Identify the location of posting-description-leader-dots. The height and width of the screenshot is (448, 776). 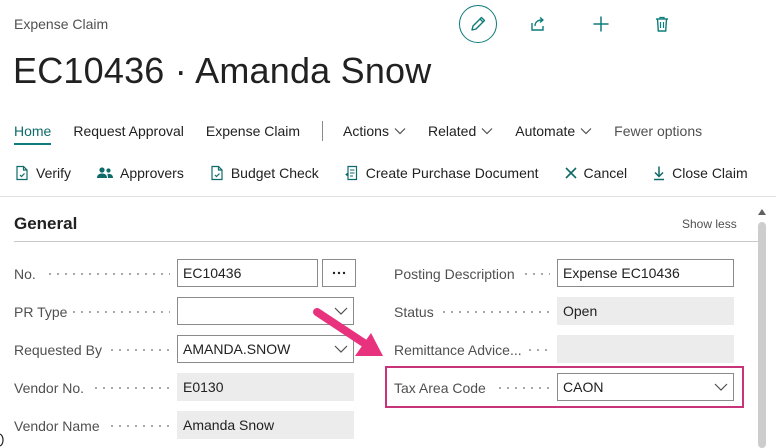
(536, 274).